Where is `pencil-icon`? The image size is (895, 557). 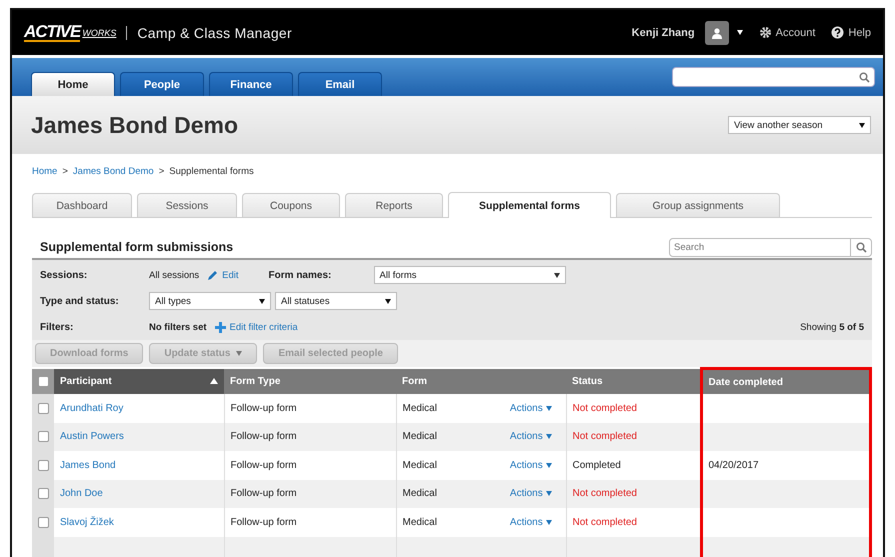
pencil-icon is located at coordinates (212, 275).